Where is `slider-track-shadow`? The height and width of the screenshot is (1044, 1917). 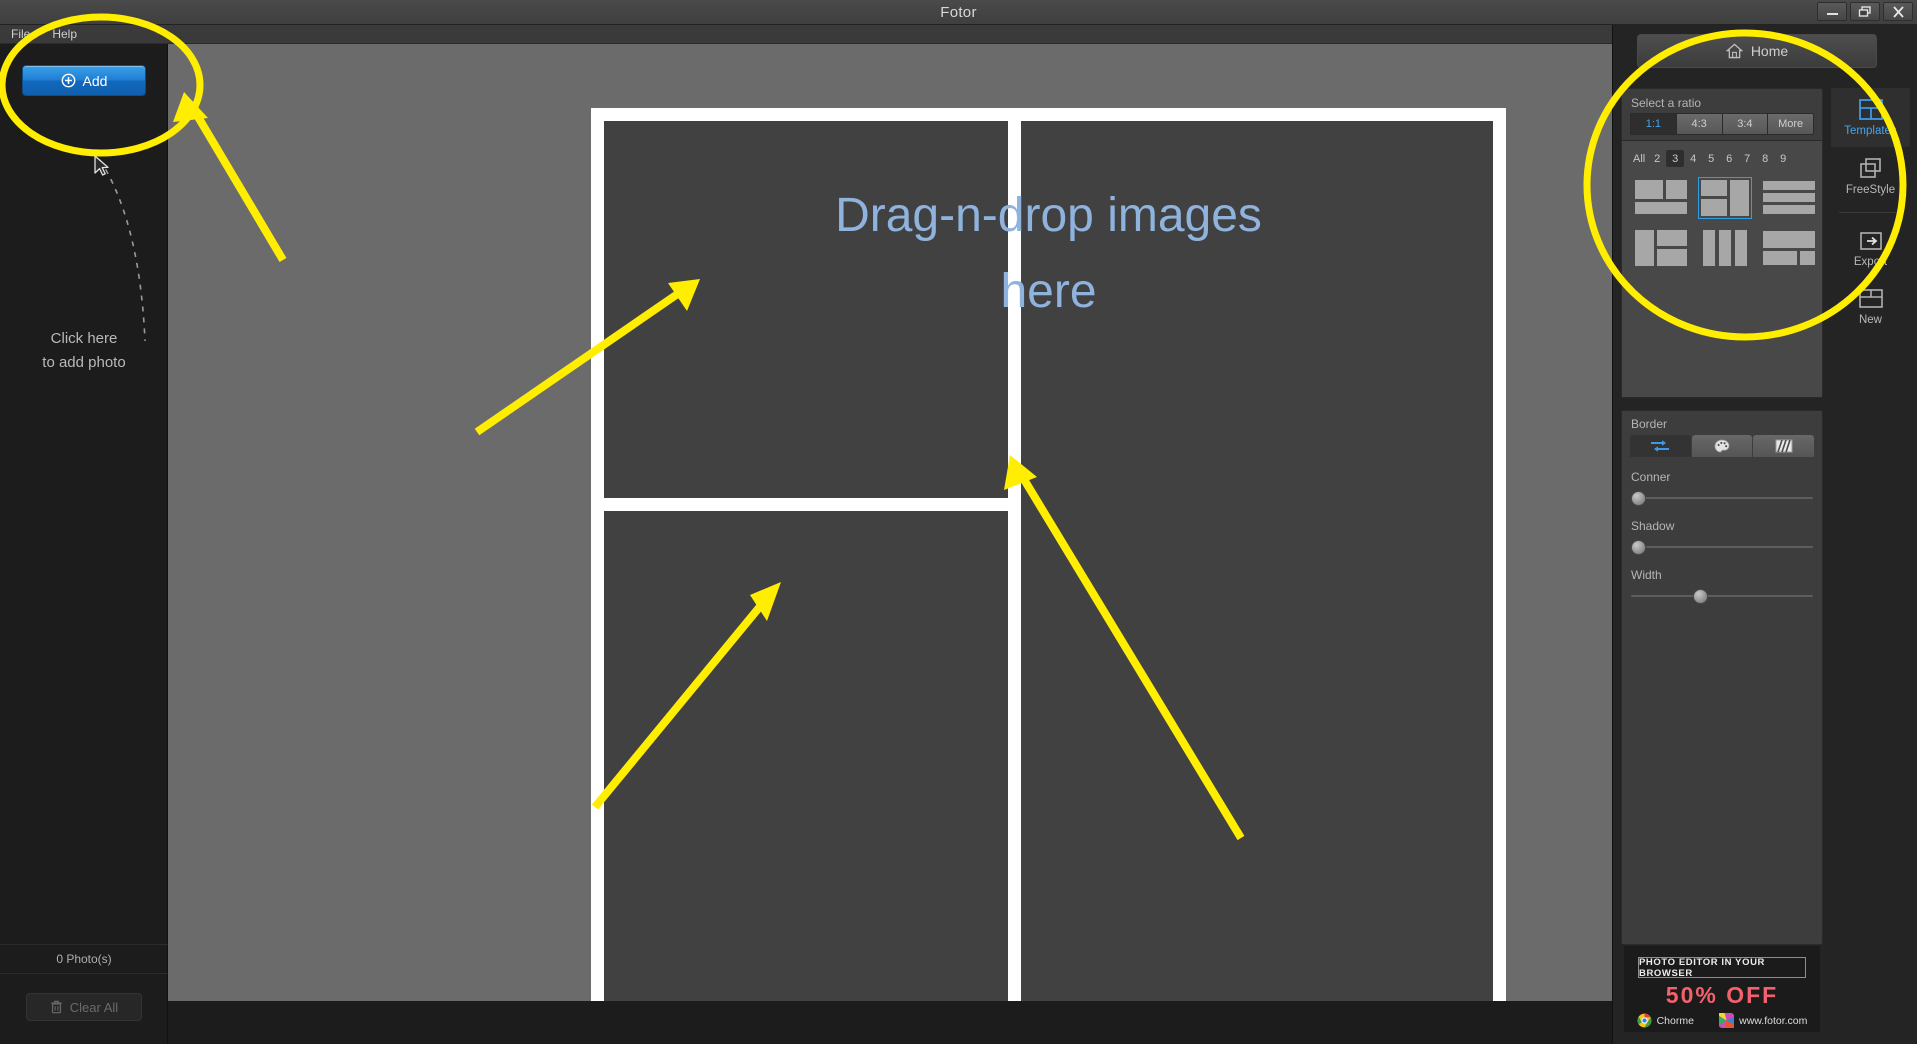
slider-track-shadow is located at coordinates (1722, 547).